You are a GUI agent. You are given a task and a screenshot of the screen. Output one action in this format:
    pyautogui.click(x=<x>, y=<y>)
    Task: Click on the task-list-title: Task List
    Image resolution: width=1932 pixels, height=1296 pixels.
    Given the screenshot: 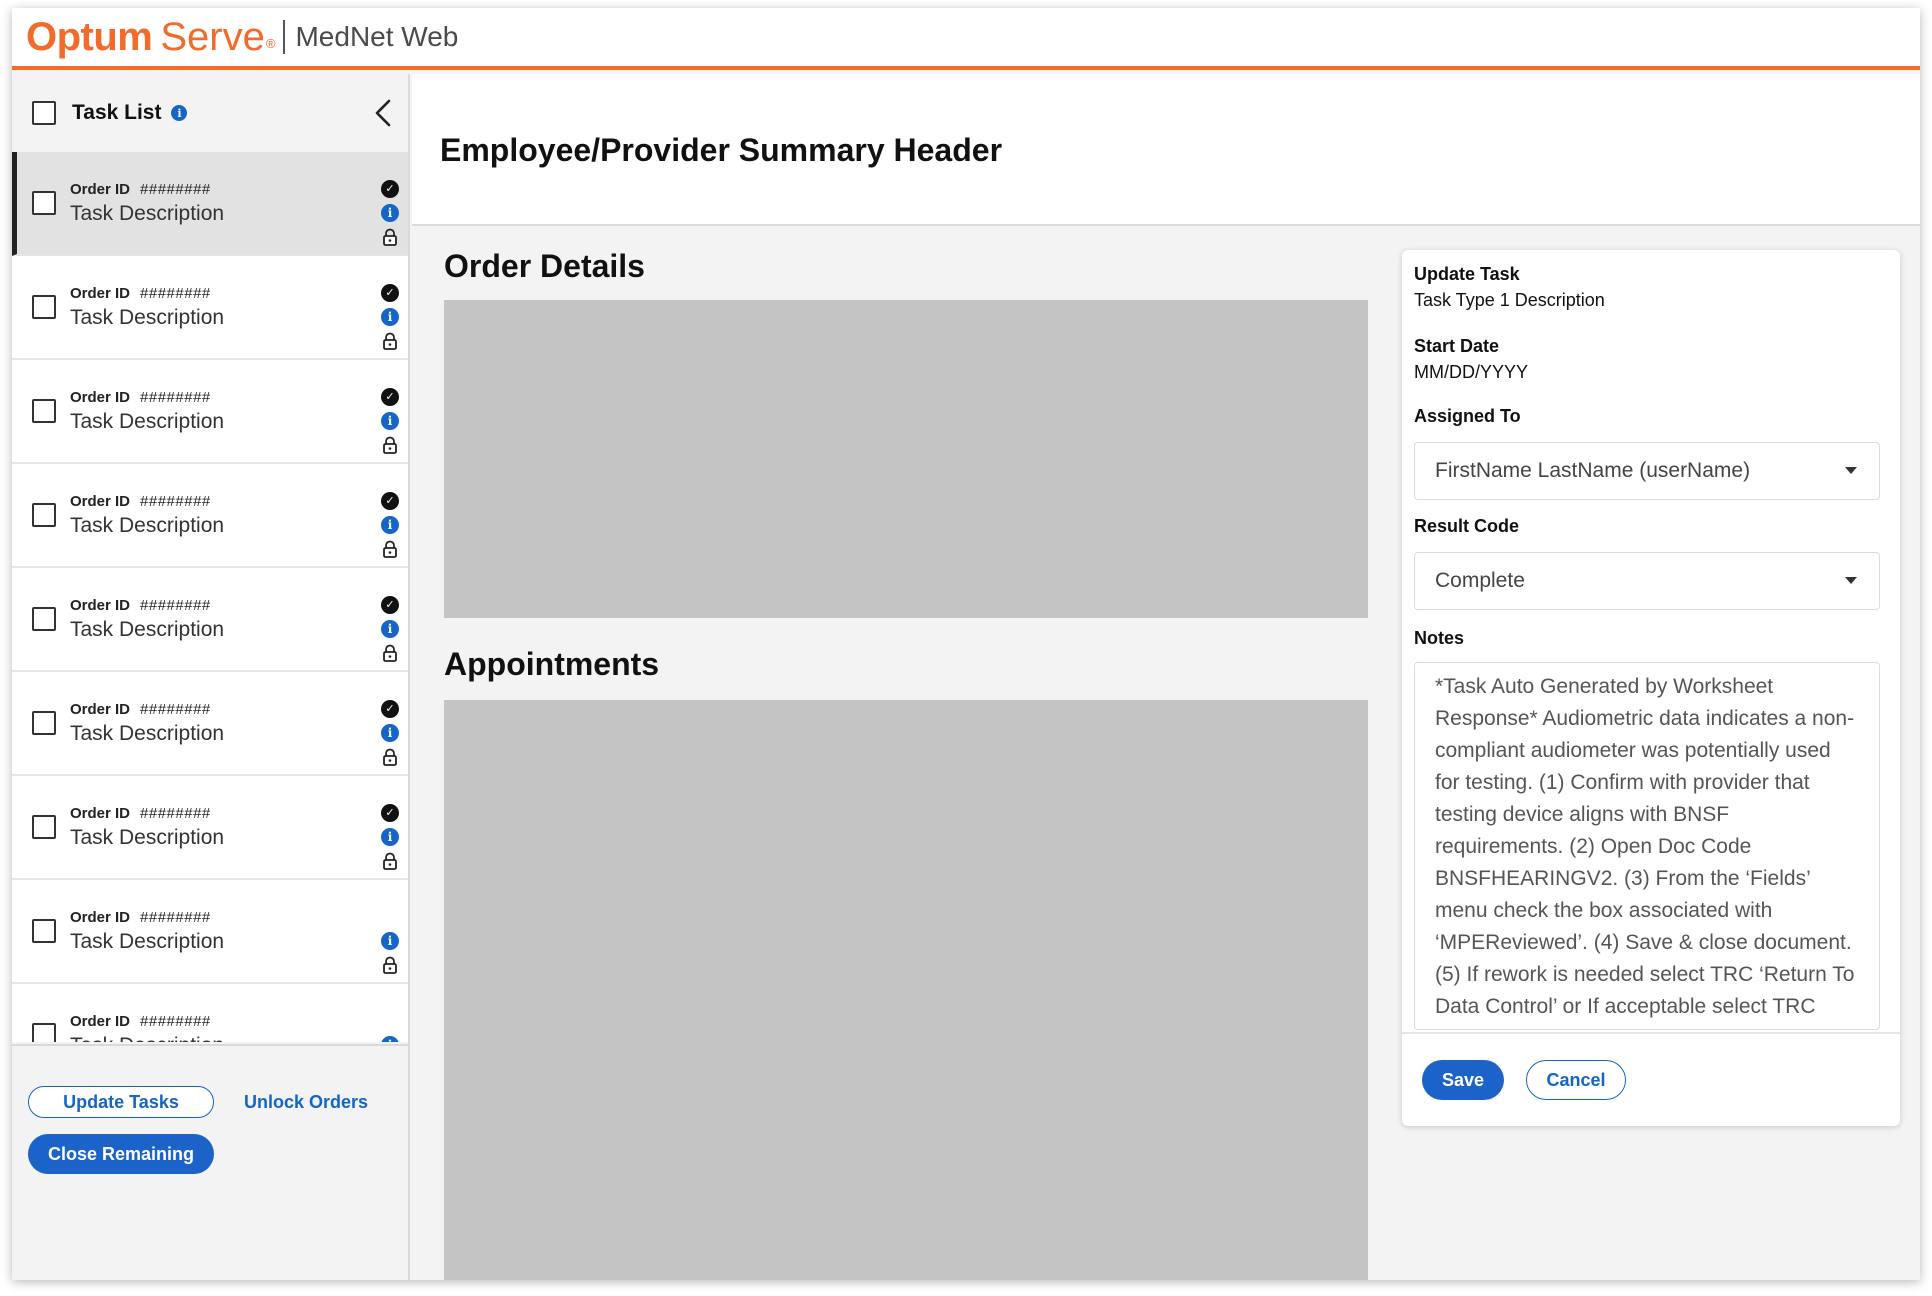 What is the action you would take?
    pyautogui.click(x=117, y=112)
    